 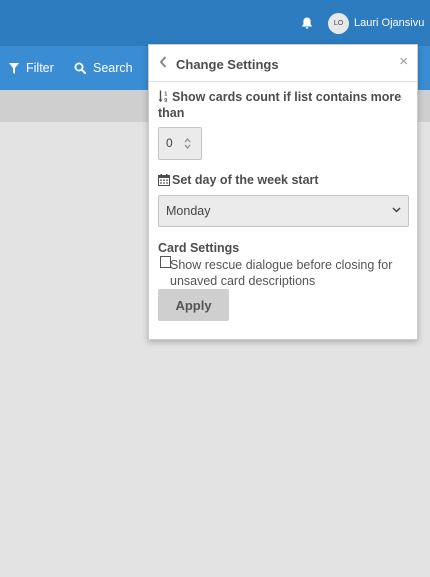 What do you see at coordinates (403, 61) in the screenshot?
I see `close-icon: ×` at bounding box center [403, 61].